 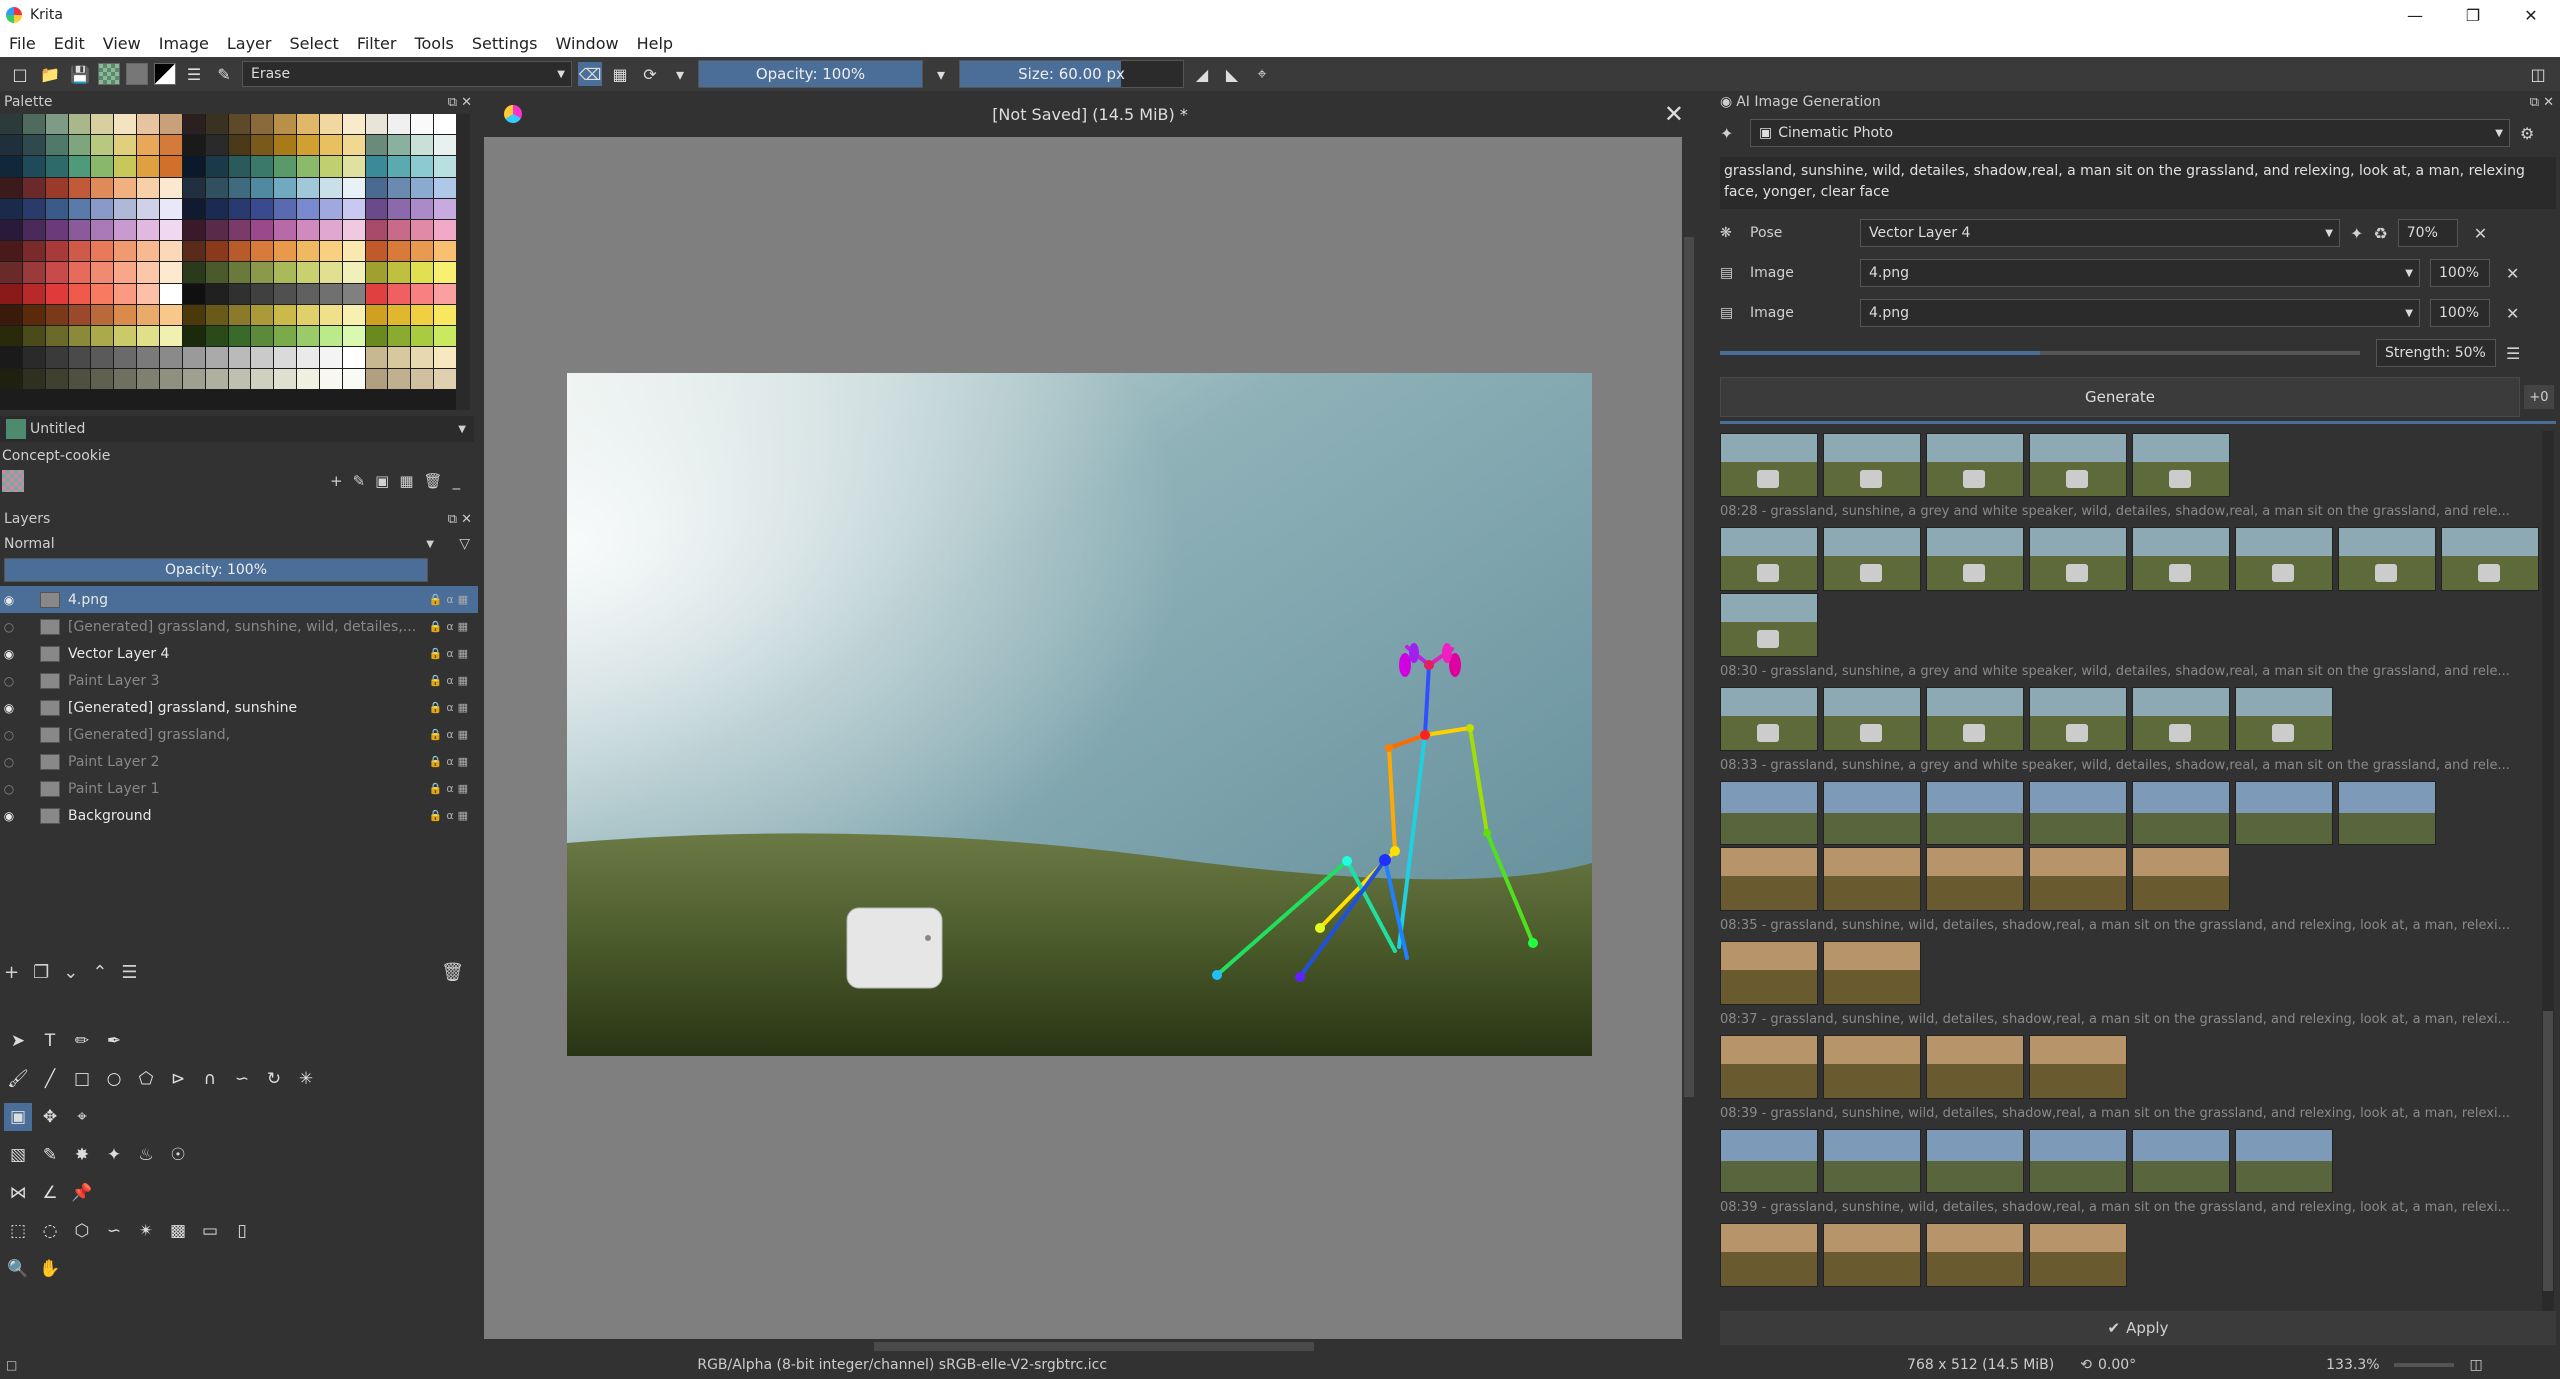 What do you see at coordinates (146, 1079) in the screenshot?
I see `polygon-tool-icon: ⬠` at bounding box center [146, 1079].